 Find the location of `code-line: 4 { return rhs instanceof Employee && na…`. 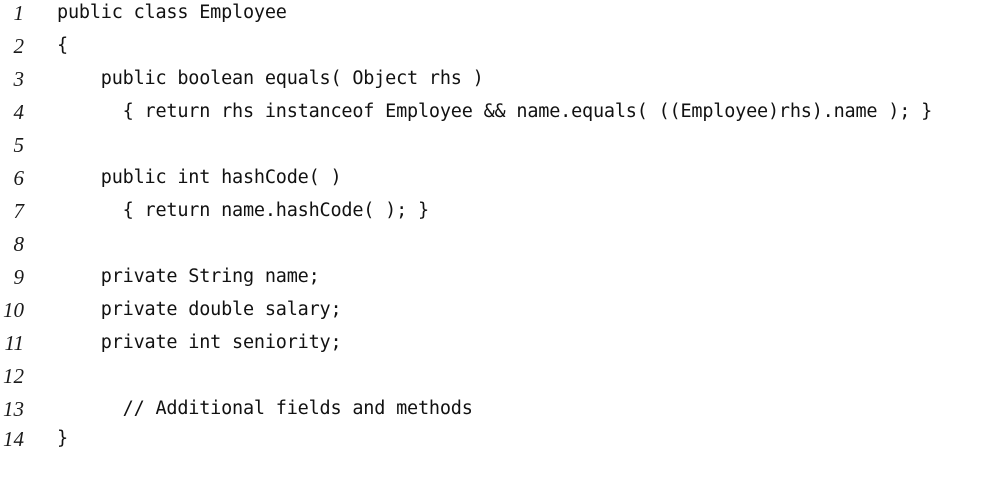

code-line: 4 { return rhs instanceof Employee && na… is located at coordinates (496, 115).